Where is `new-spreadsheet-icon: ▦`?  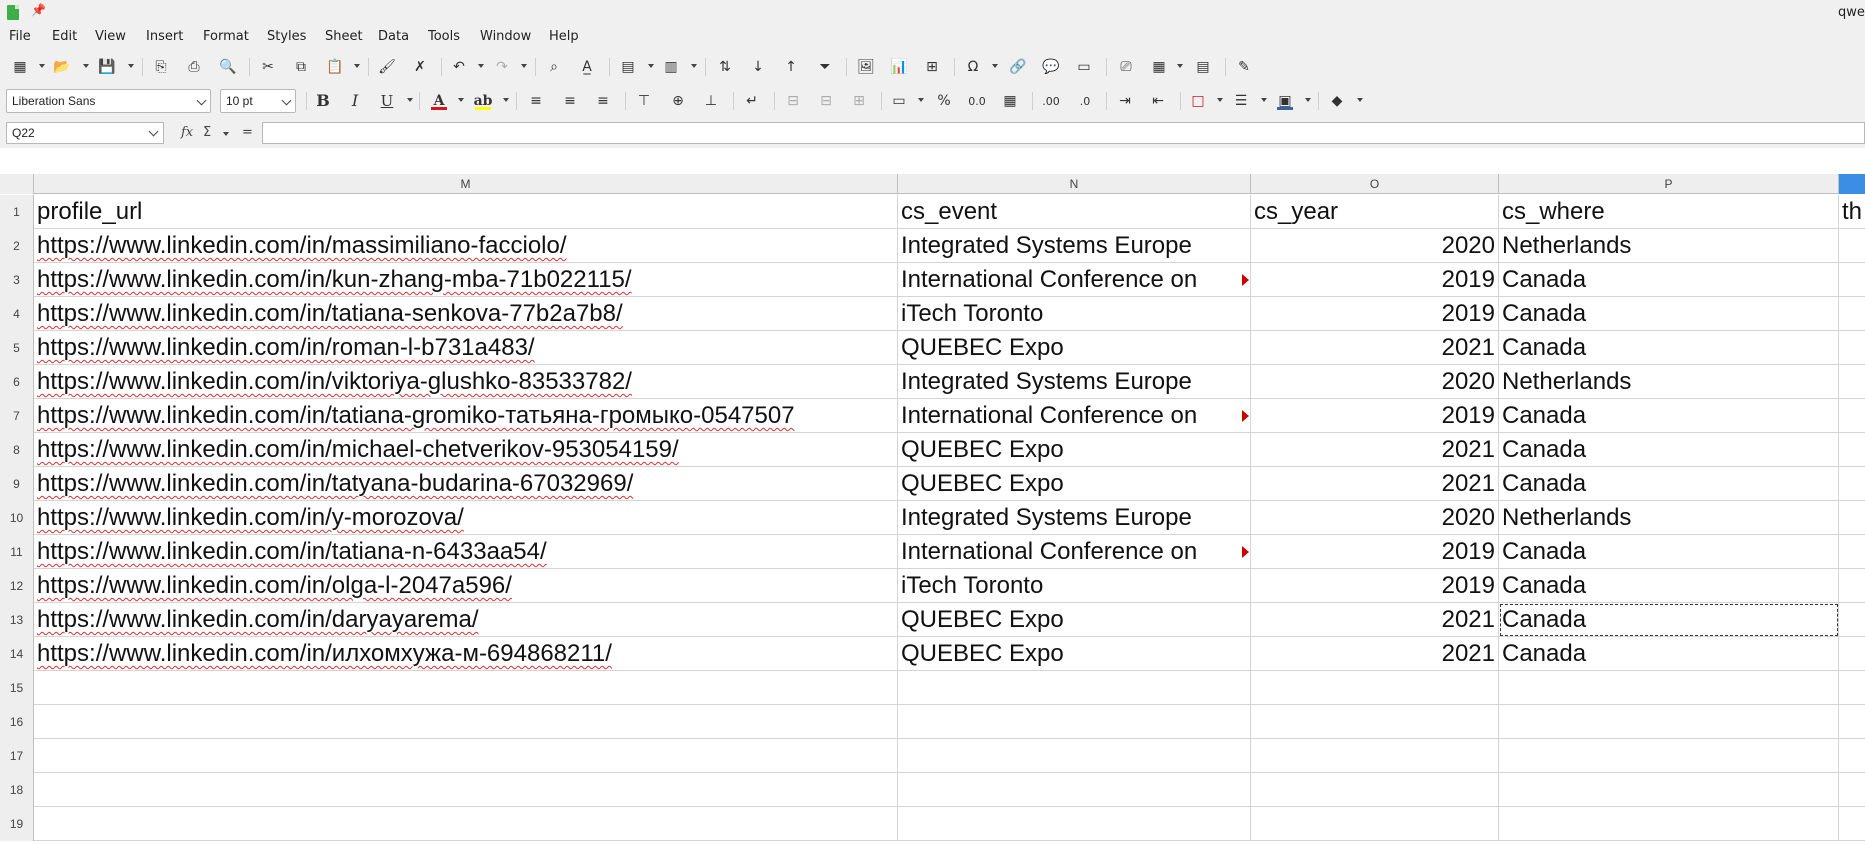
new-spreadsheet-icon: ▦ is located at coordinates (20, 67).